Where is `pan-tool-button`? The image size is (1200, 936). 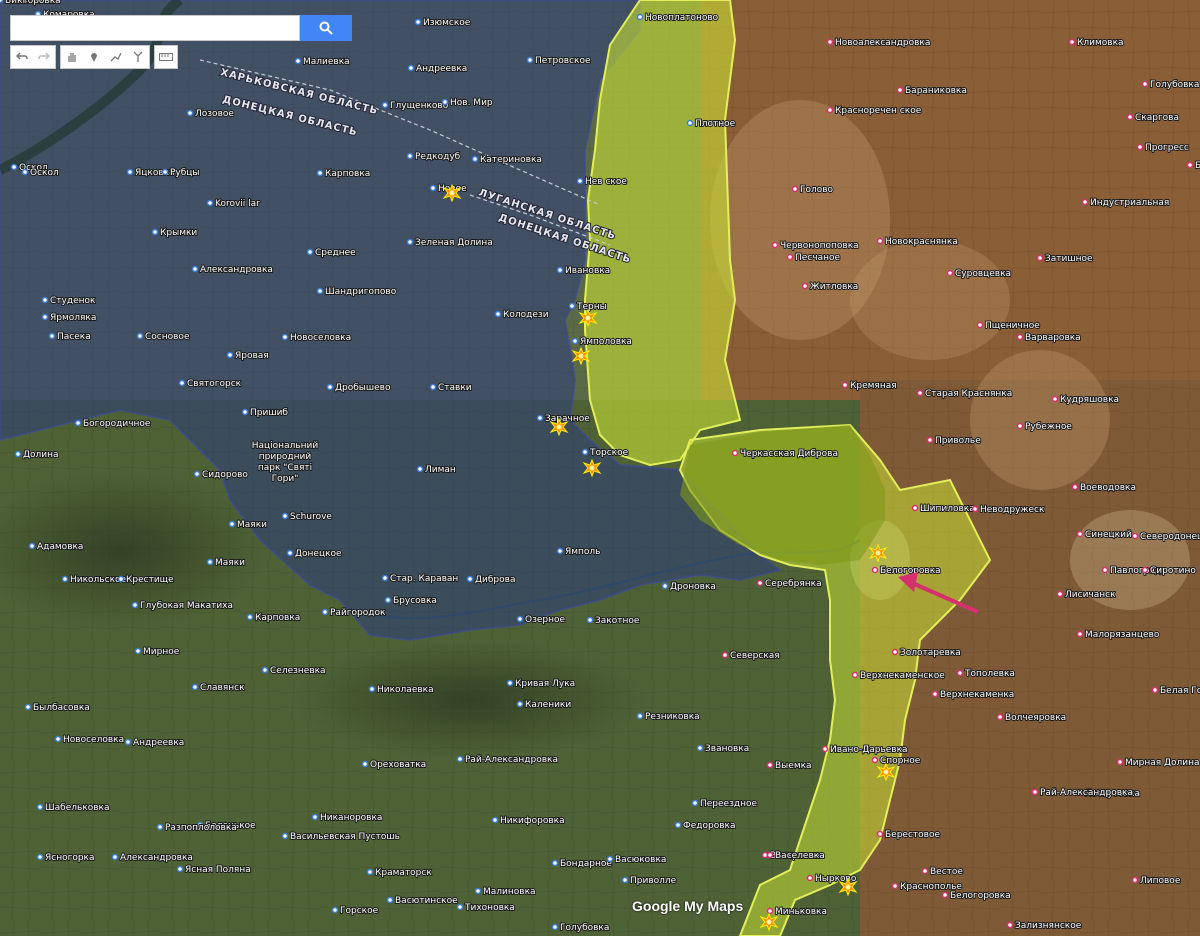 pan-tool-button is located at coordinates (72, 57).